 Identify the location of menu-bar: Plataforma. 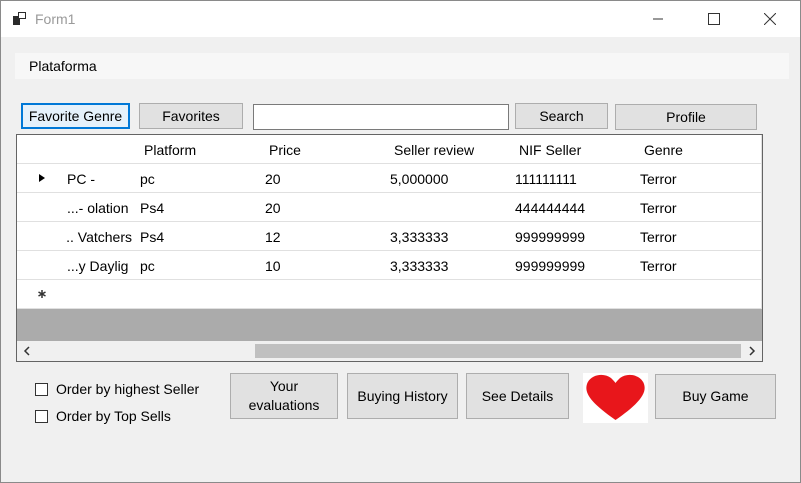
(402, 66).